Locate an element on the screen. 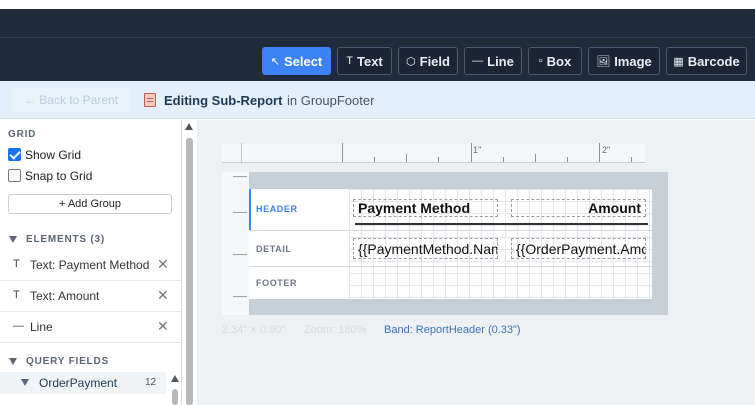 Image resolution: width=755 pixels, height=405 pixels. line-type-icon: — is located at coordinates (18, 326).